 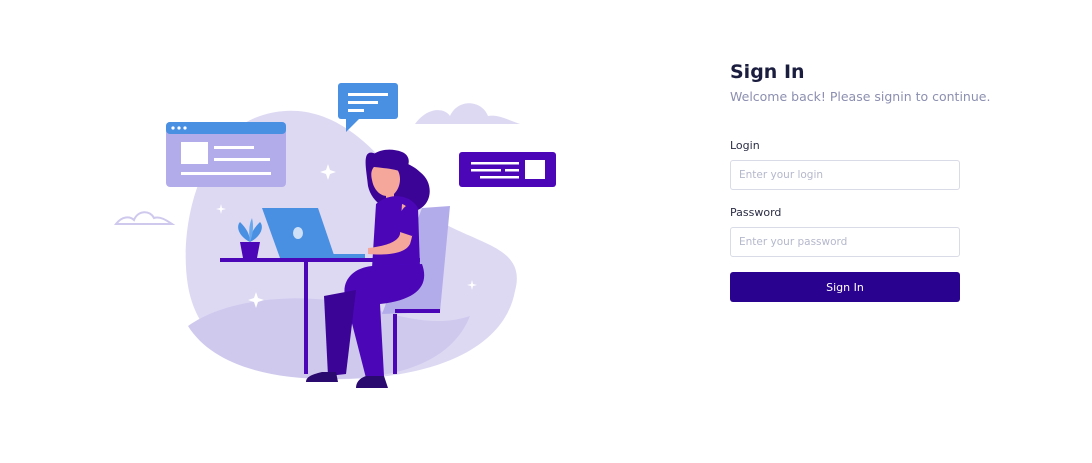 I want to click on browser-window-icon, so click(x=226, y=154).